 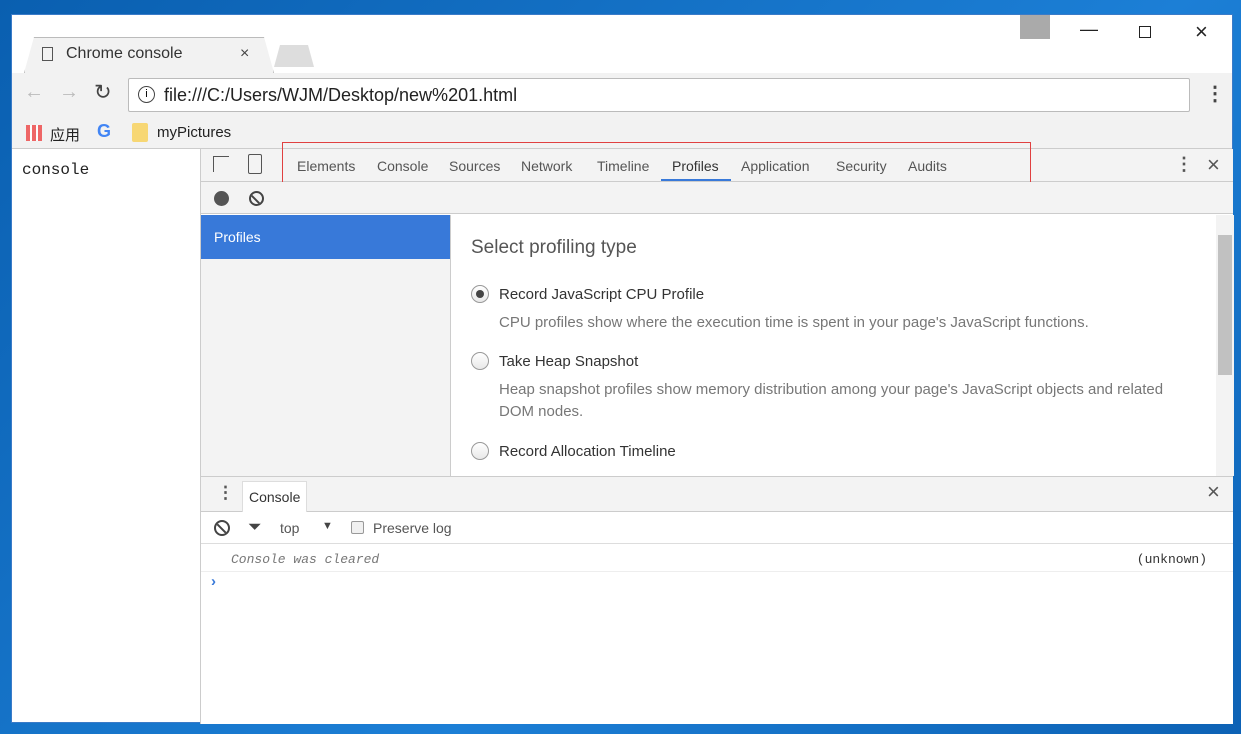 I want to click on google-icon: G, so click(x=104, y=131).